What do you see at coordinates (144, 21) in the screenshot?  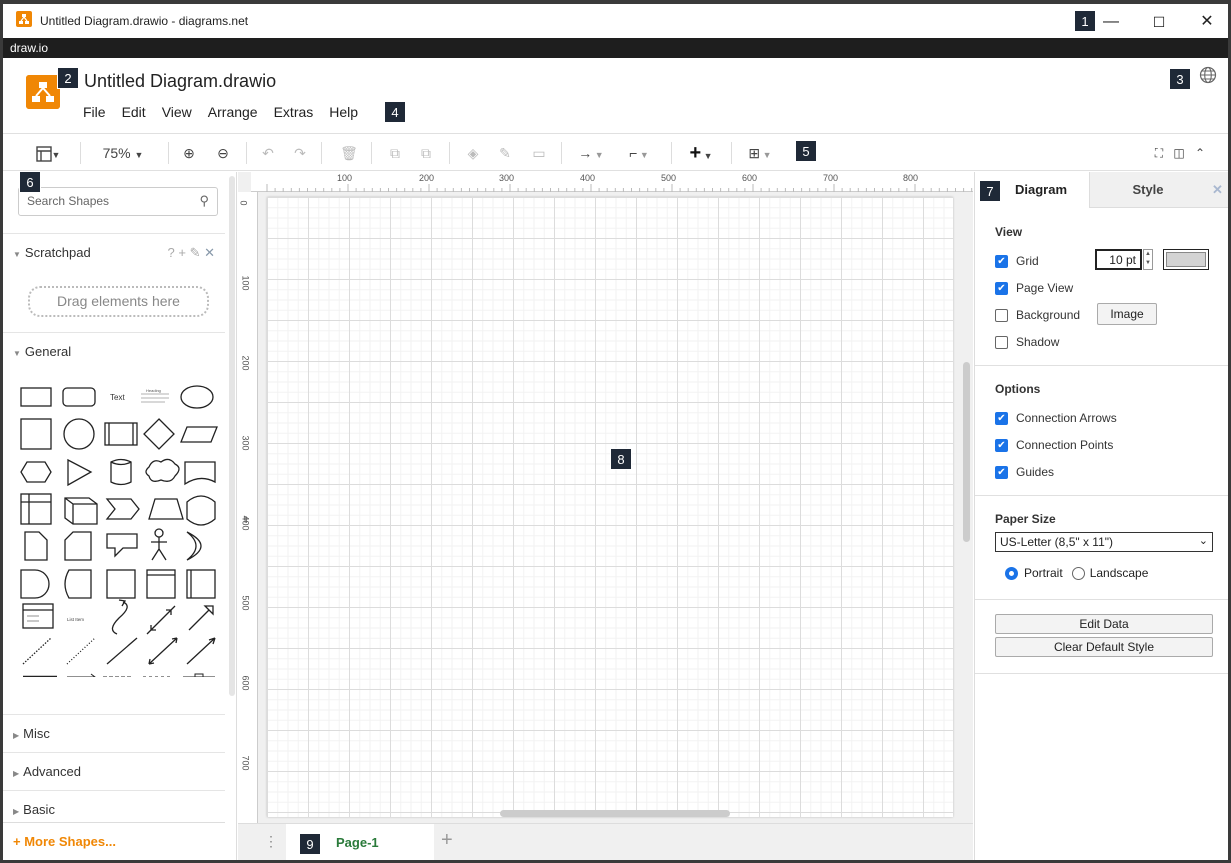 I see `window-title: Untitled Diagram.drawio - diagrams.net` at bounding box center [144, 21].